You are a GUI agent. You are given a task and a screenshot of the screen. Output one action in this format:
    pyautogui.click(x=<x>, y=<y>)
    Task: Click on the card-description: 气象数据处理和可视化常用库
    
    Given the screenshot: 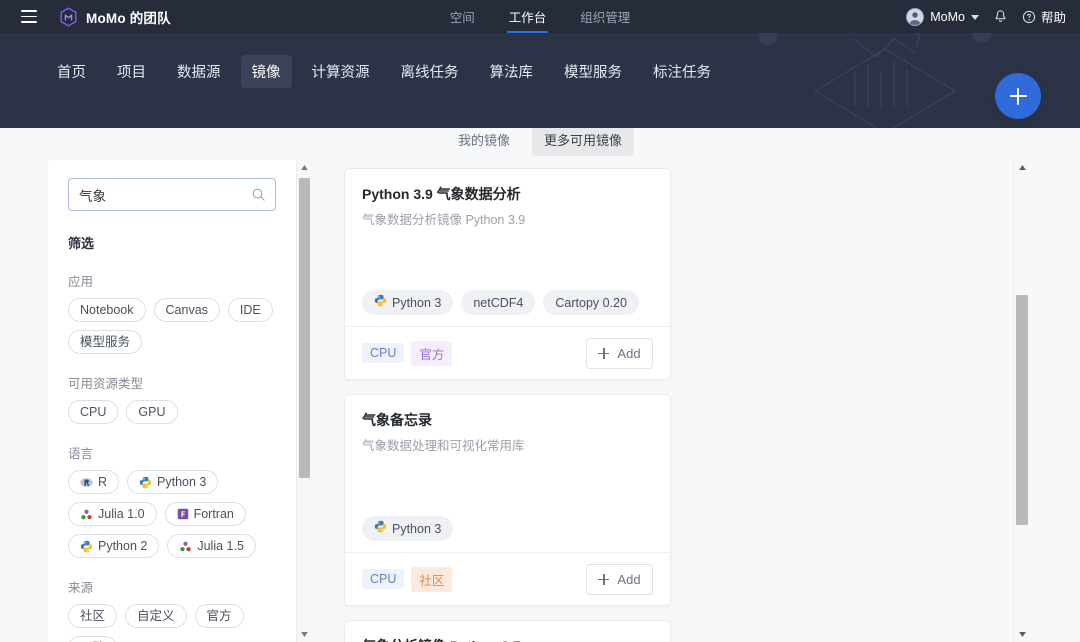 What is the action you would take?
    pyautogui.click(x=443, y=446)
    